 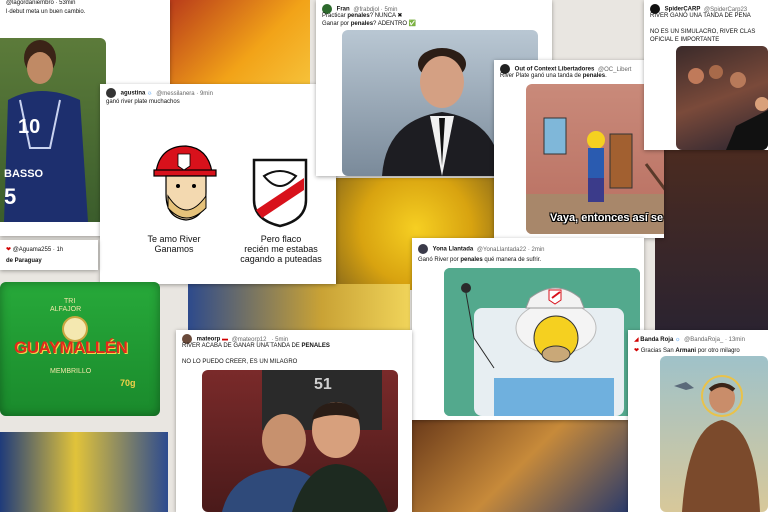 What do you see at coordinates (29, 127) in the screenshot?
I see `jersey-number: 10` at bounding box center [29, 127].